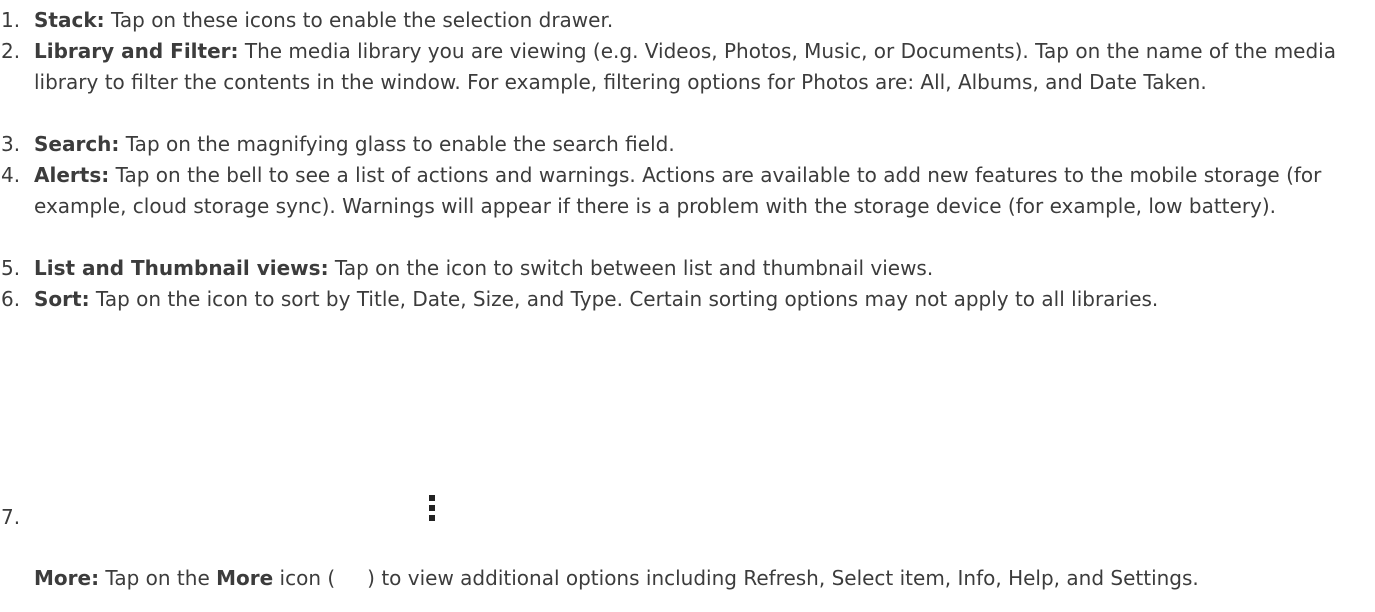  I want to click on item-number: 1., so click(11, 20).